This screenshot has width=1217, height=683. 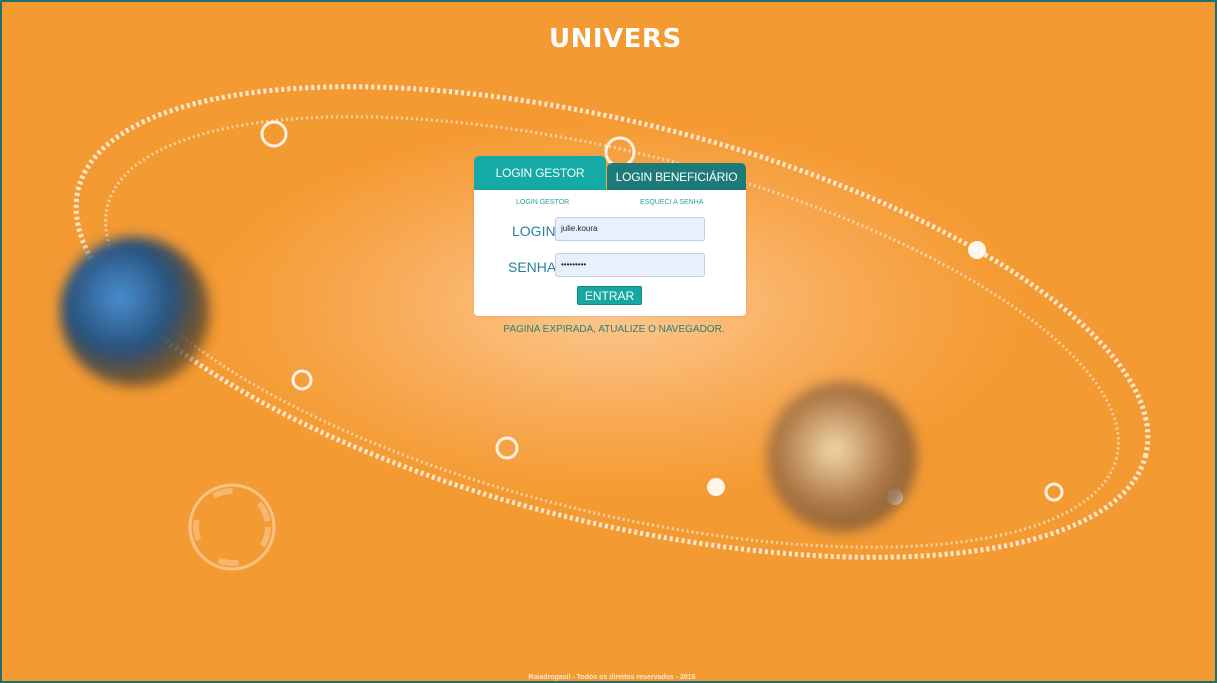 I want to click on tab-login-beneficiario: LOGIN BENEFICIÁRIO, so click(x=676, y=177).